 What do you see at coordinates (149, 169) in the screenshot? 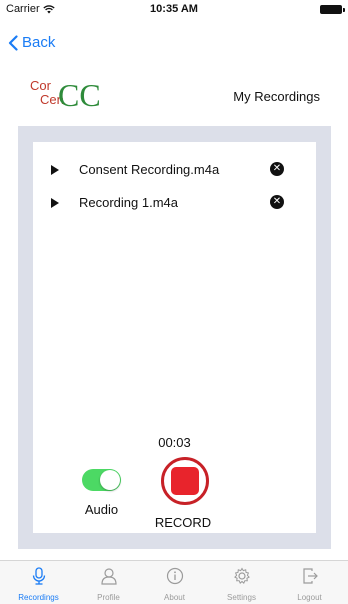
I see `recording-name: Consent Recording.m4a` at bounding box center [149, 169].